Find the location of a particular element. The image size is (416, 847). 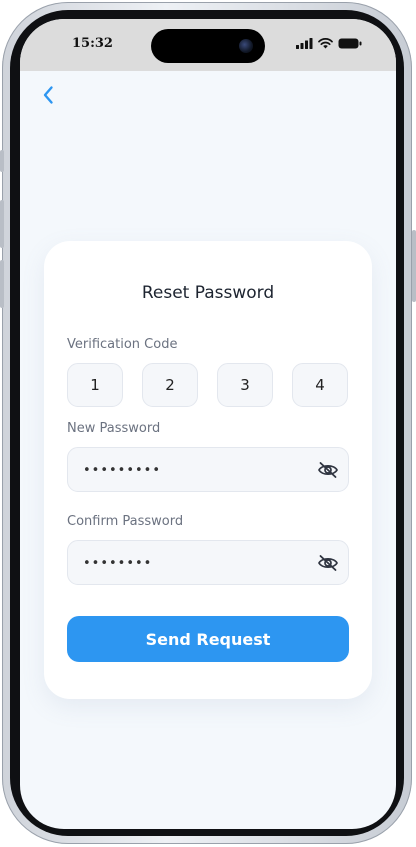

chevron-left-icon is located at coordinates (48, 95).